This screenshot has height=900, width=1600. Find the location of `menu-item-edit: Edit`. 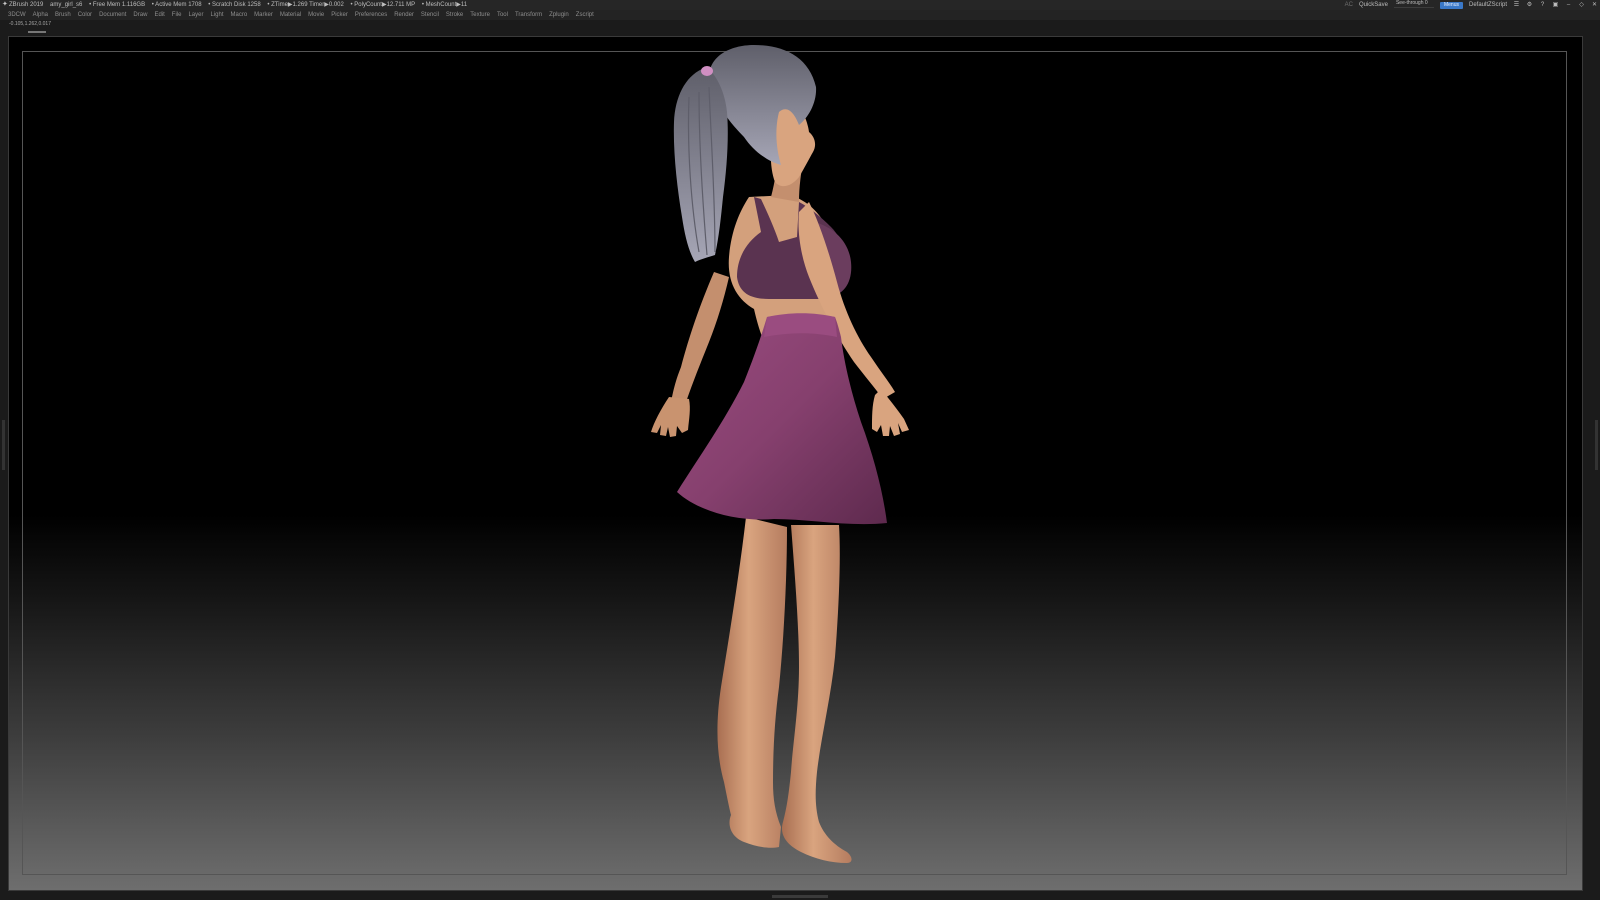

menu-item-edit: Edit is located at coordinates (159, 15).